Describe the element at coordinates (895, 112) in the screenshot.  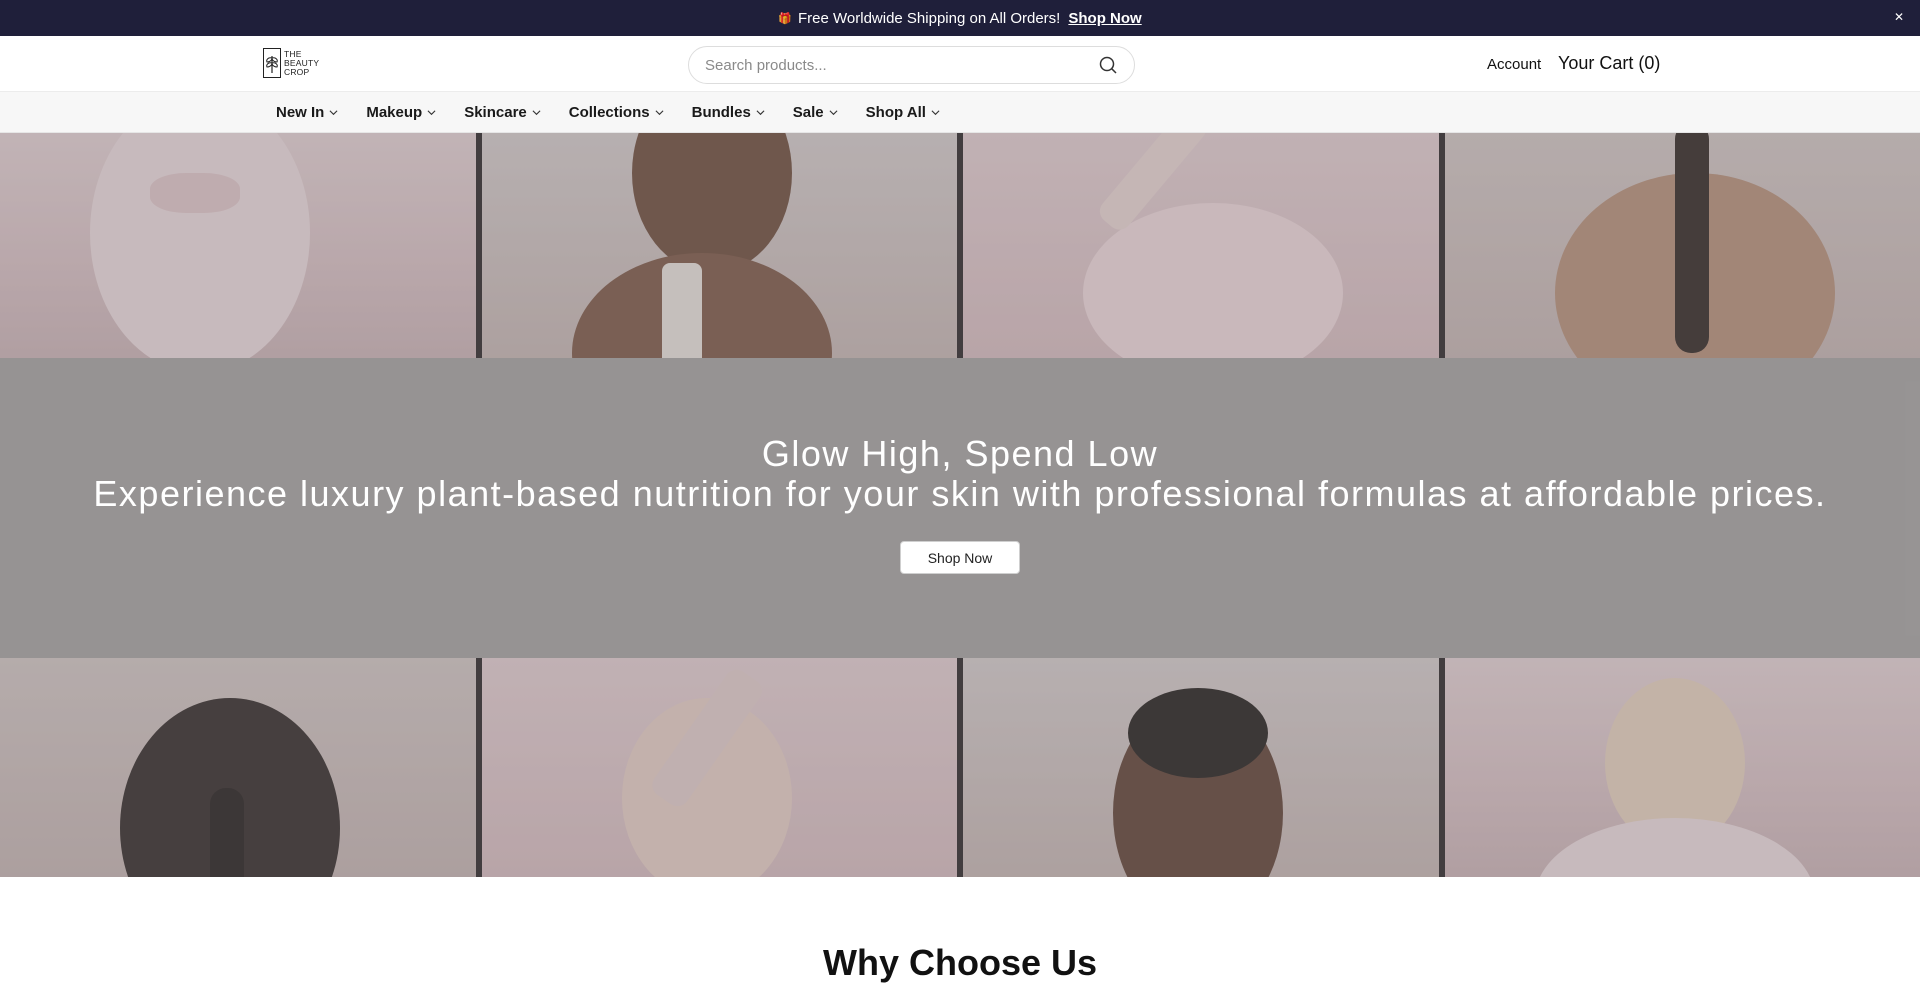
I see `nav-item-label: Shop All` at that location.